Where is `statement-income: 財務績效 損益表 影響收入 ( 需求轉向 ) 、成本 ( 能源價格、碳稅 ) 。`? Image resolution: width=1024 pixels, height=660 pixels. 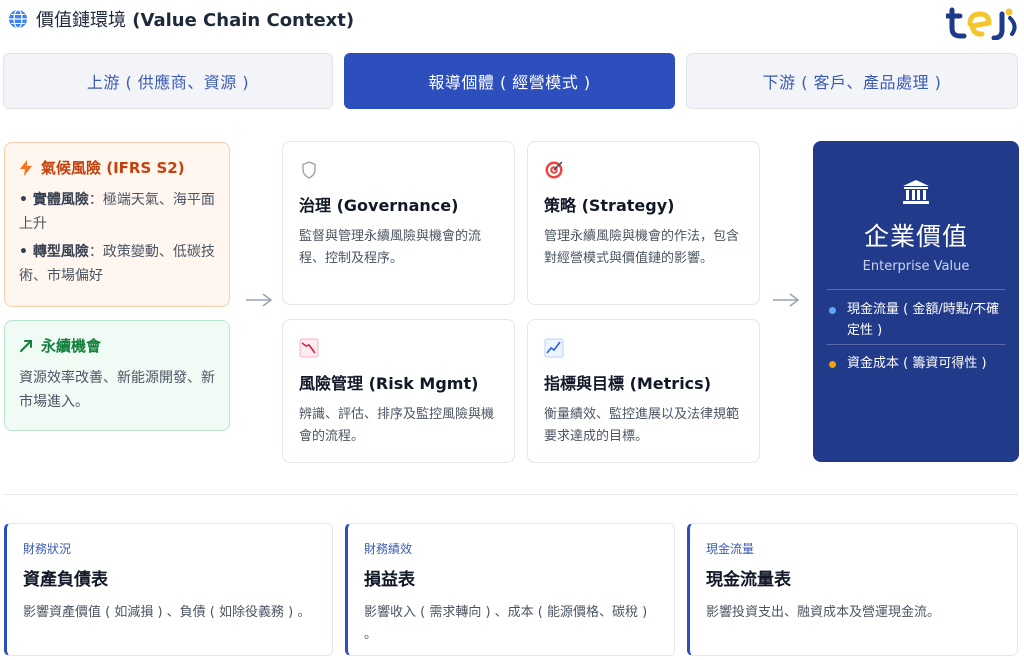
statement-income: 財務績效 損益表 影響收入 ( 需求轉向 ) 、成本 ( 能源價格、碳稅 ) 。 is located at coordinates (510, 589).